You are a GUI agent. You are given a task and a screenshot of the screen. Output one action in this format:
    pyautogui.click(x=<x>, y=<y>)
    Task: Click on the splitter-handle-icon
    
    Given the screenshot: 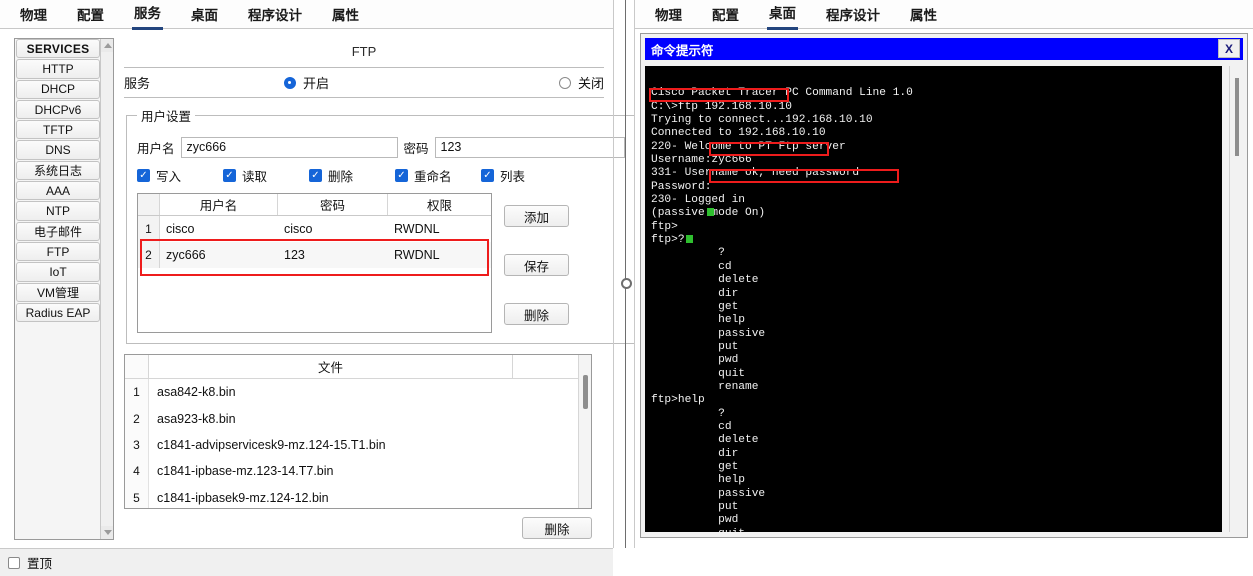 What is the action you would take?
    pyautogui.click(x=626, y=283)
    